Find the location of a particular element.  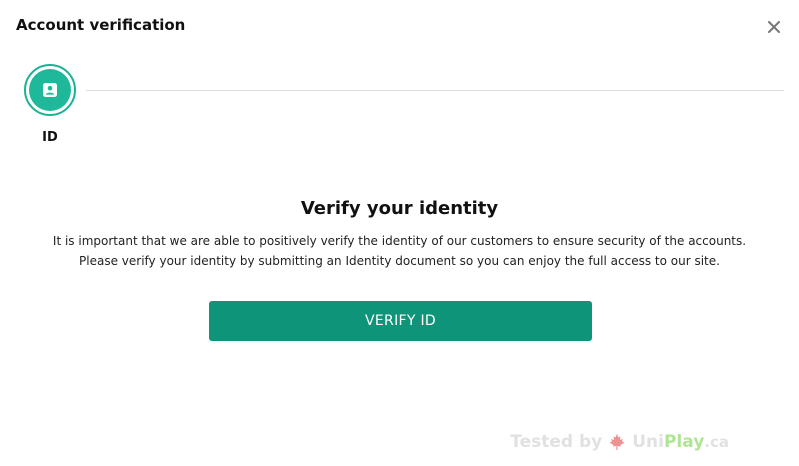

step-id-label: ID is located at coordinates (50, 137).